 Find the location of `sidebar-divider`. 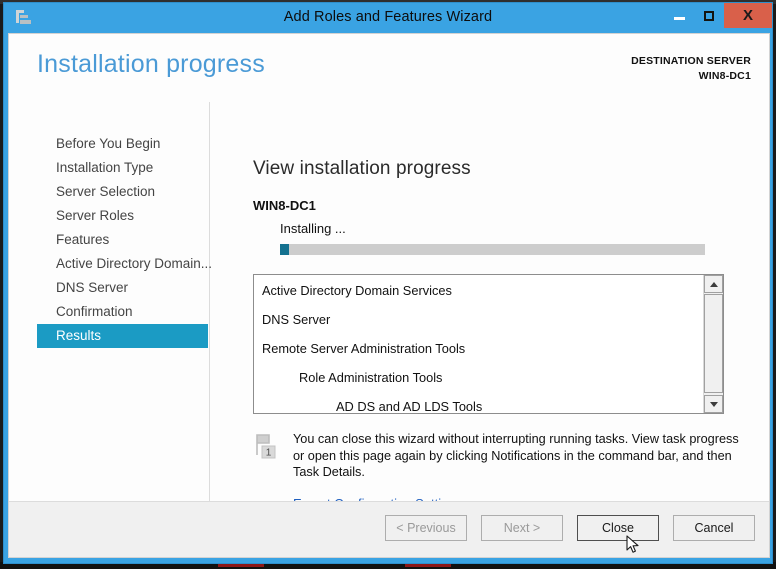

sidebar-divider is located at coordinates (209, 308).